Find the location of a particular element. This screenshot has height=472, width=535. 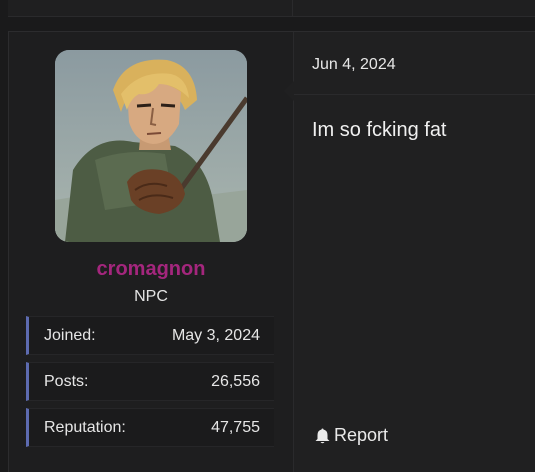

user-avatar is located at coordinates (151, 146).